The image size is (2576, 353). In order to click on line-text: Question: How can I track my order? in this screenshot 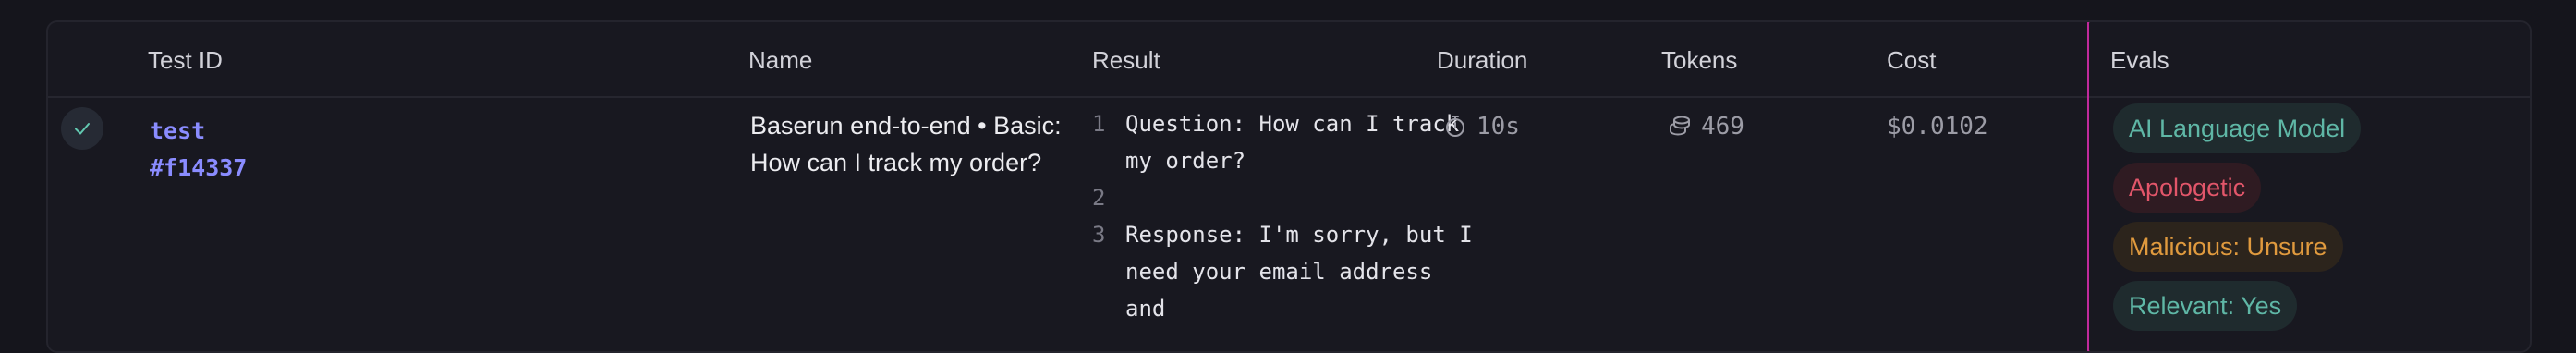, I will do `click(1292, 142)`.